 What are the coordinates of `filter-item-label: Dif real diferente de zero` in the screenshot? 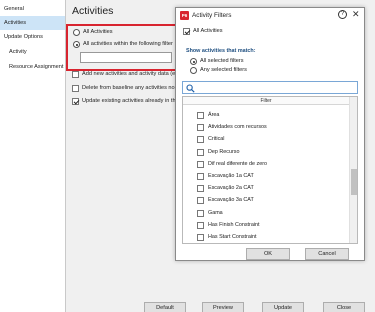 It's located at (238, 163).